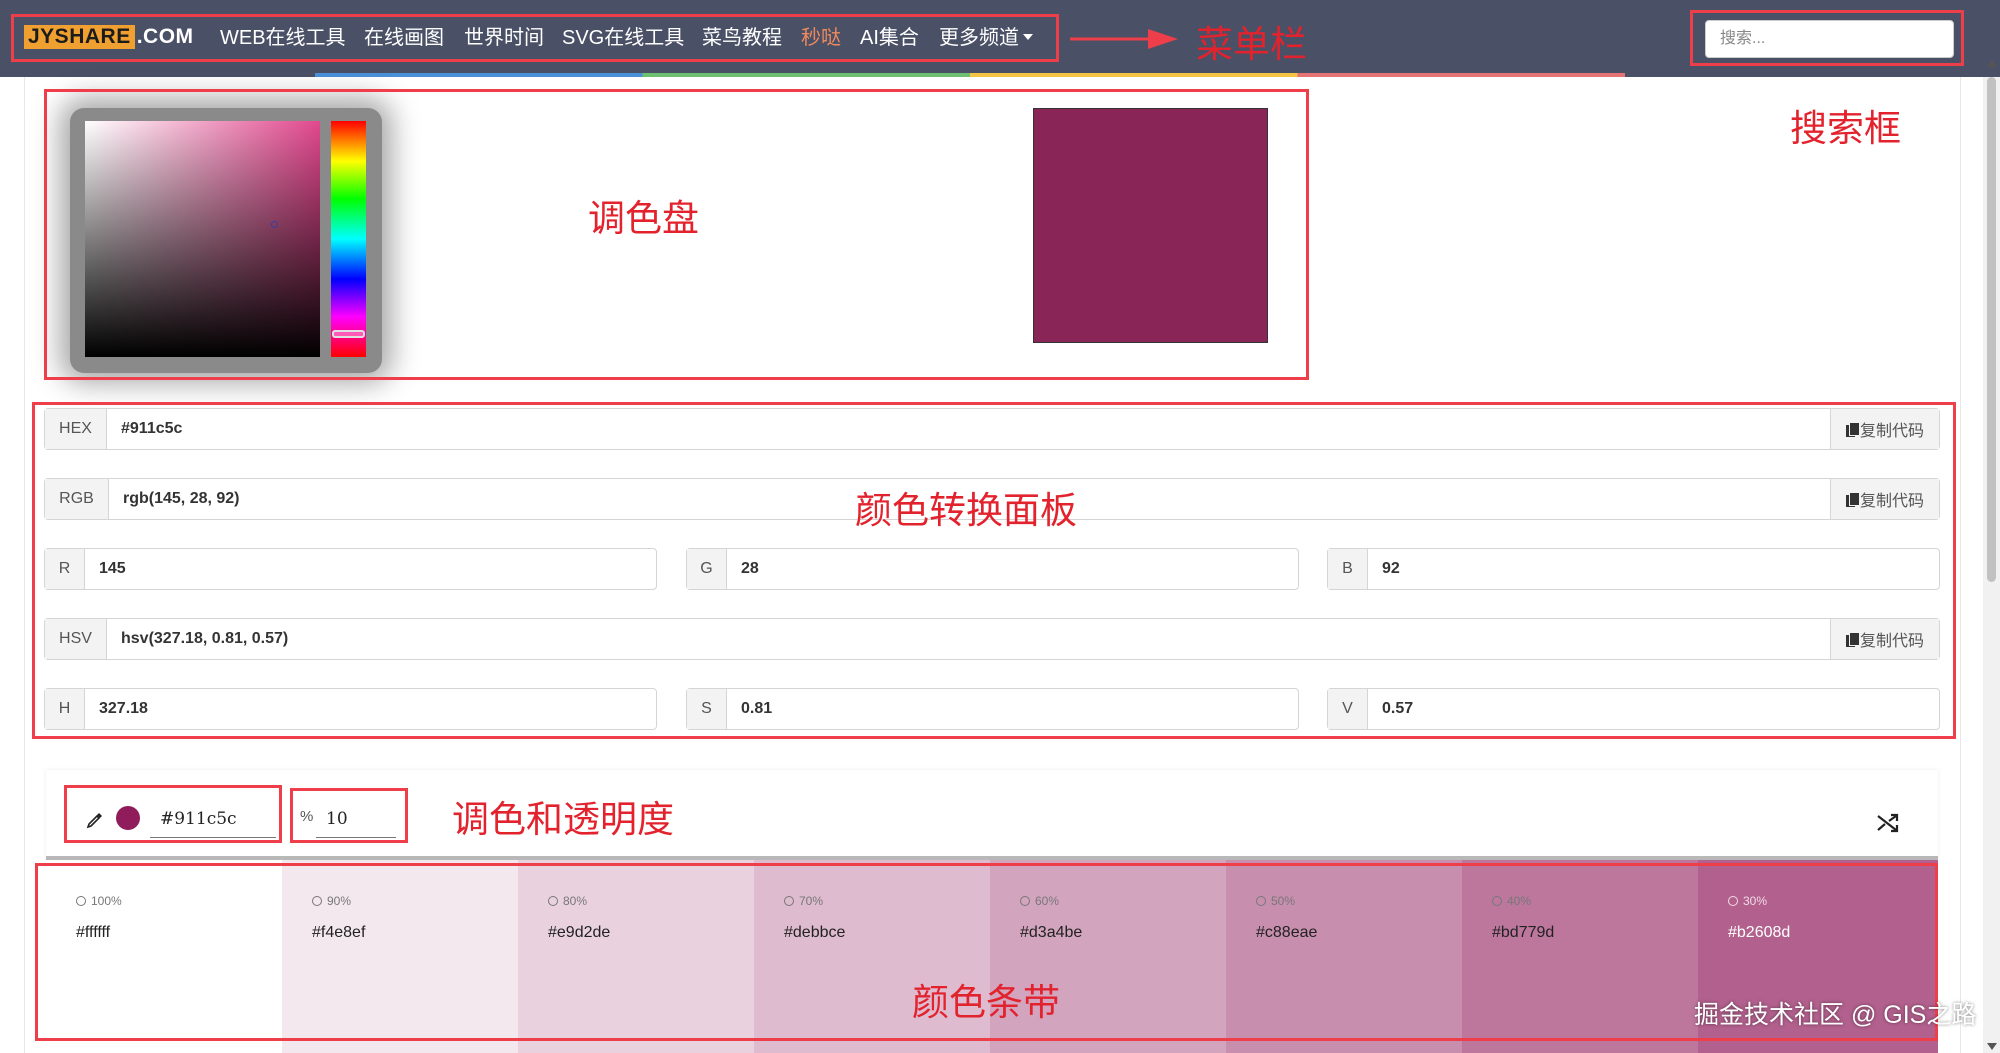 The width and height of the screenshot is (2000, 1053). I want to click on search-annotation-label: 搜索框, so click(1845, 128).